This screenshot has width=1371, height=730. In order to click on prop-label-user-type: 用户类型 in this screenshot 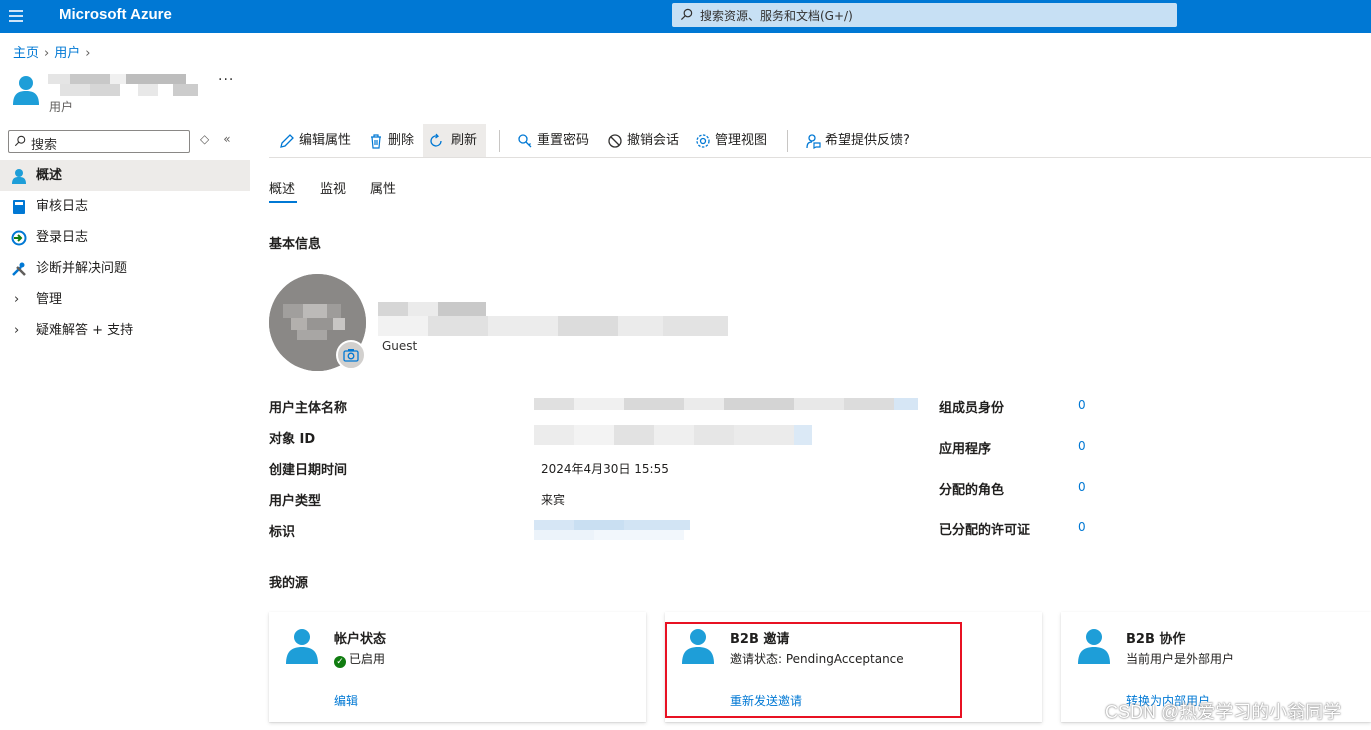, I will do `click(295, 501)`.